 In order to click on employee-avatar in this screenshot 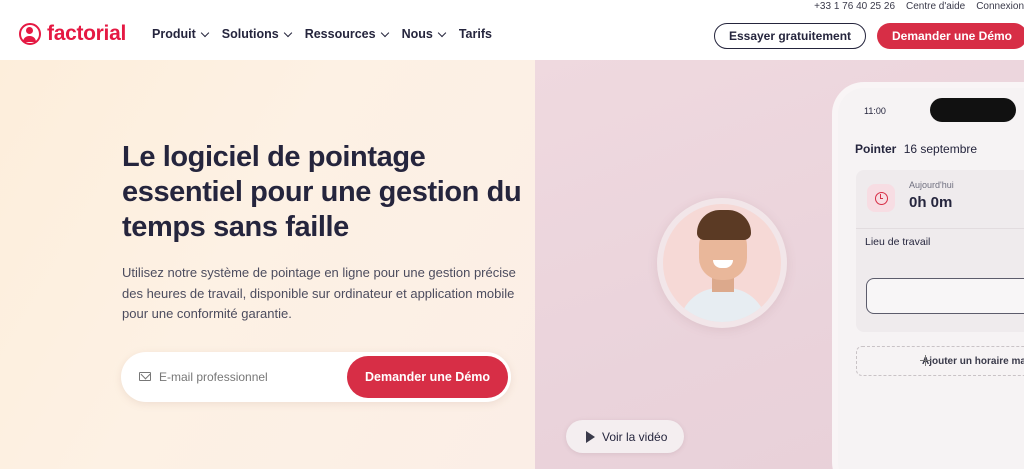, I will do `click(722, 263)`.